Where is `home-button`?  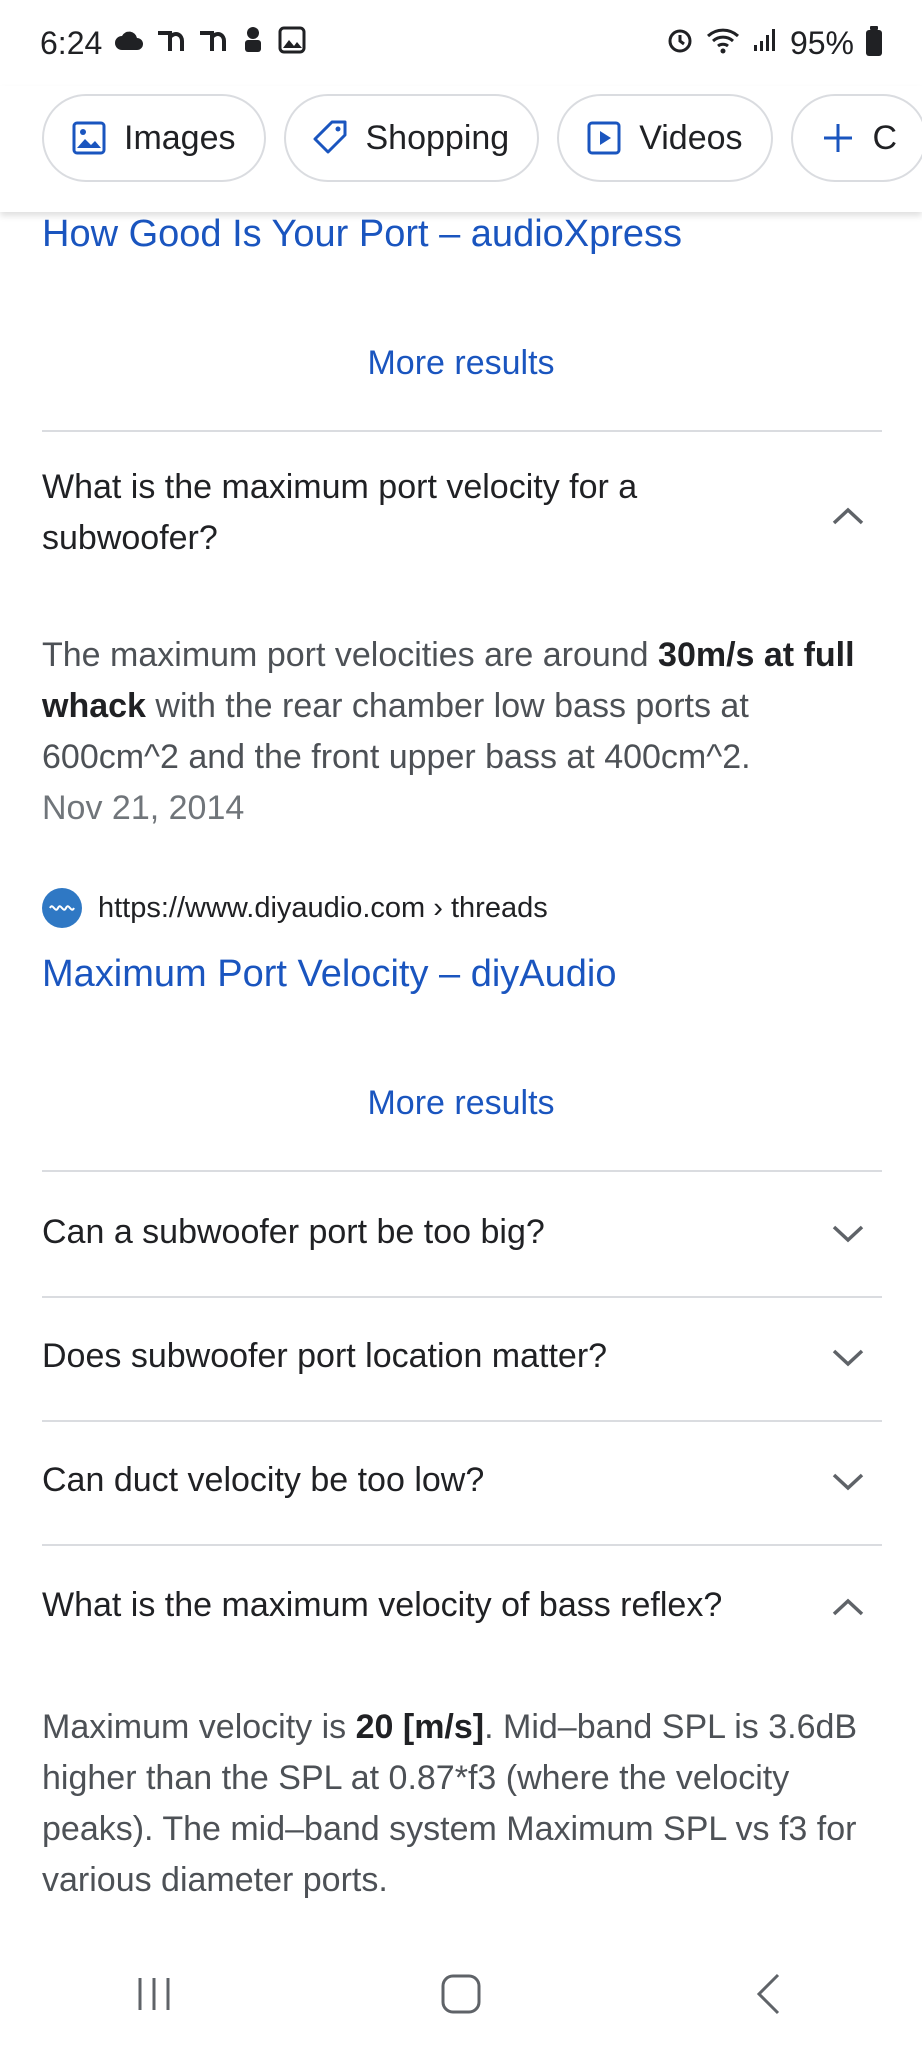
home-button is located at coordinates (461, 1994).